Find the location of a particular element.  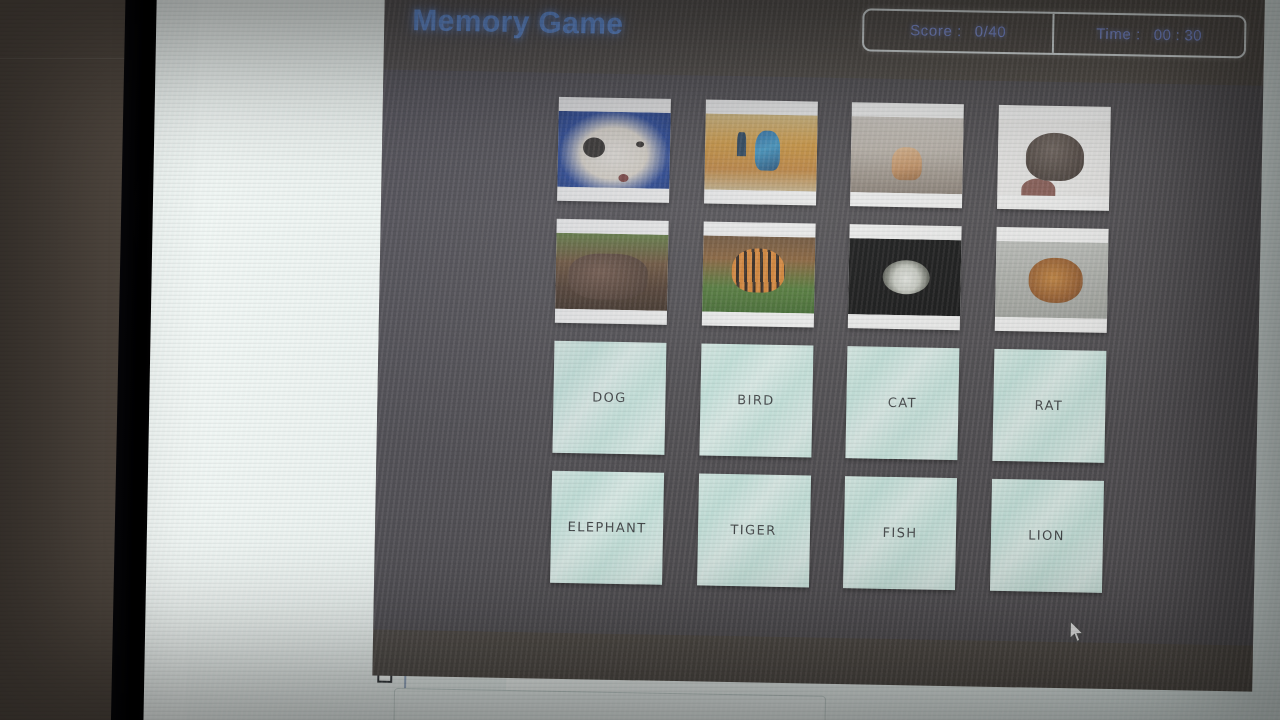

rat-photo-icon is located at coordinates (1053, 158).